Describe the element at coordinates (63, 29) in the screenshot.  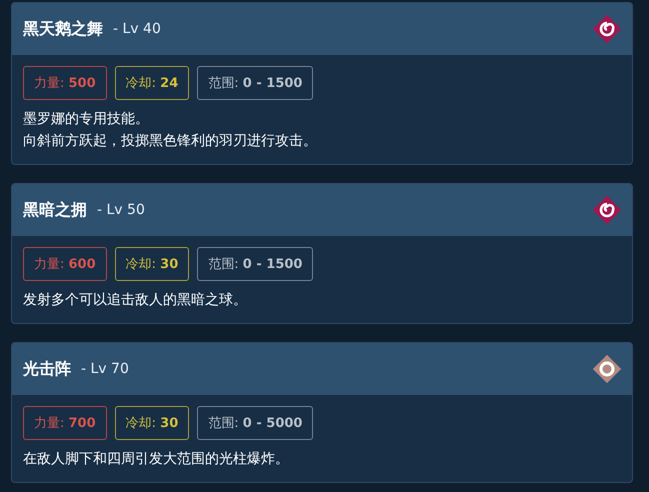
I see `skill-name: 黑天鹅之舞` at that location.